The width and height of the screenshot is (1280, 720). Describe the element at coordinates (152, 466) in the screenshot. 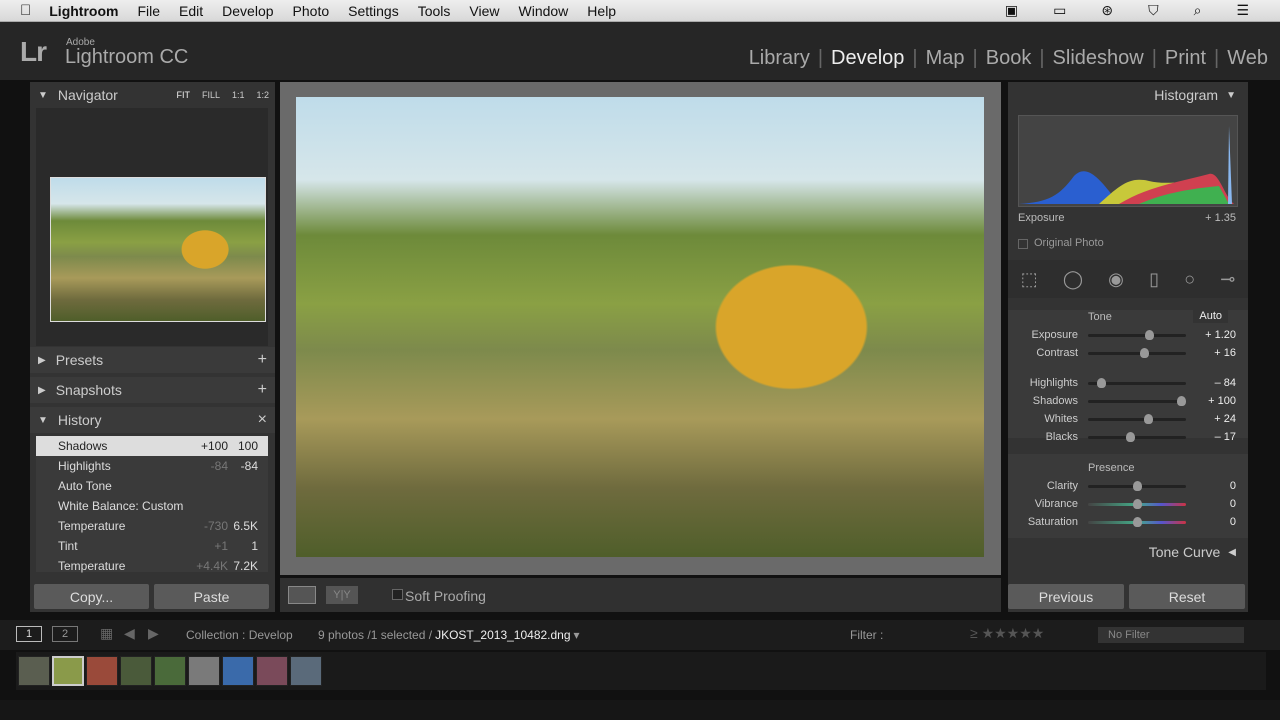

I see `history-item: Highlights -84 -84` at that location.